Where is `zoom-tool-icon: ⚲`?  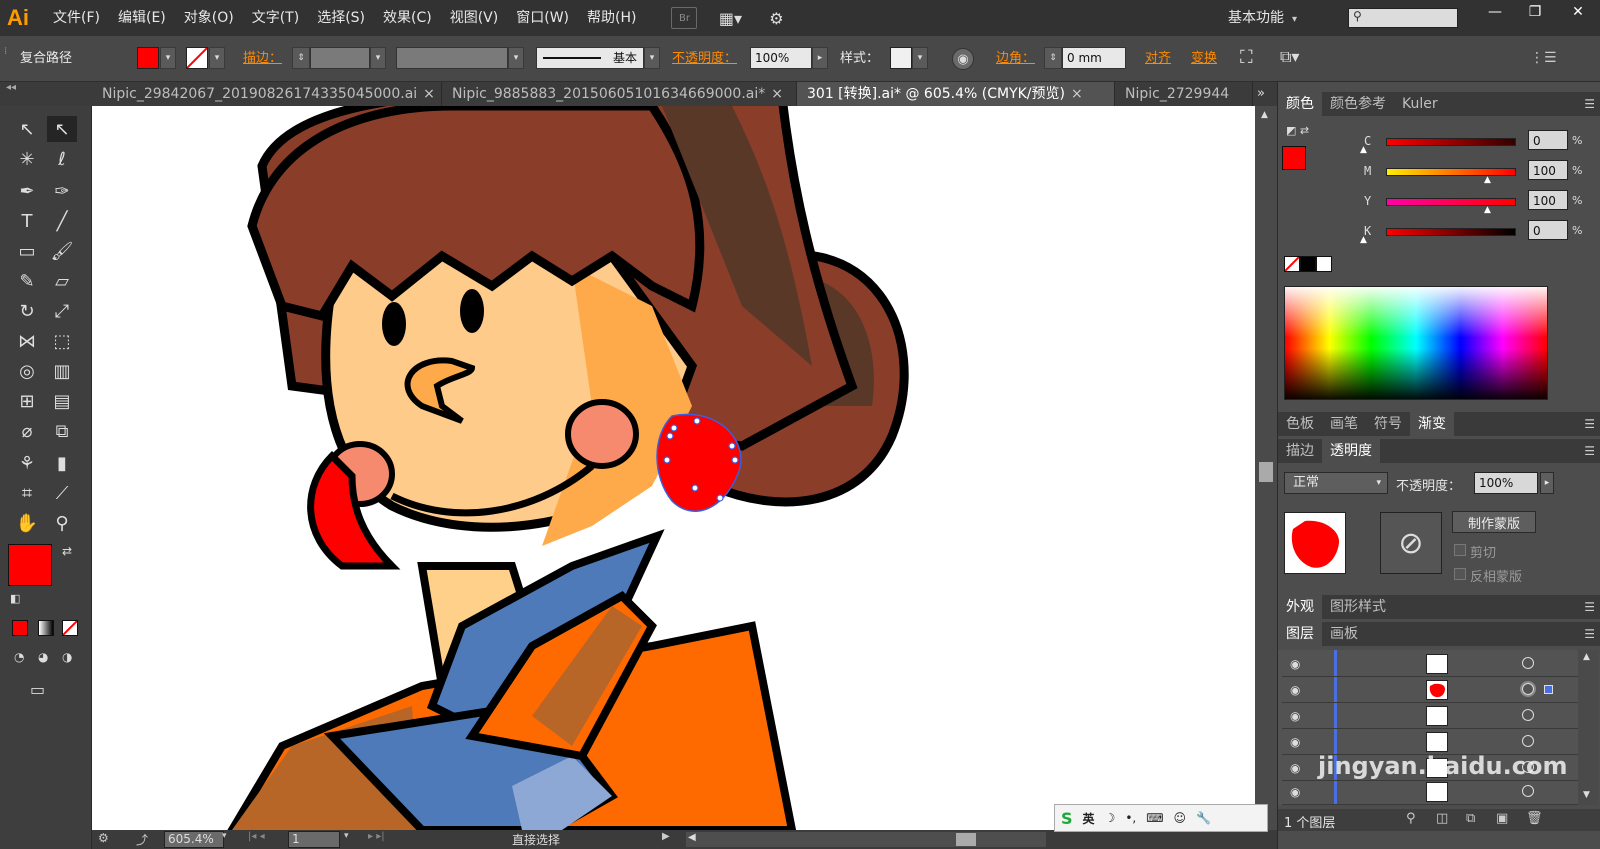
zoom-tool-icon: ⚲ is located at coordinates (62, 523).